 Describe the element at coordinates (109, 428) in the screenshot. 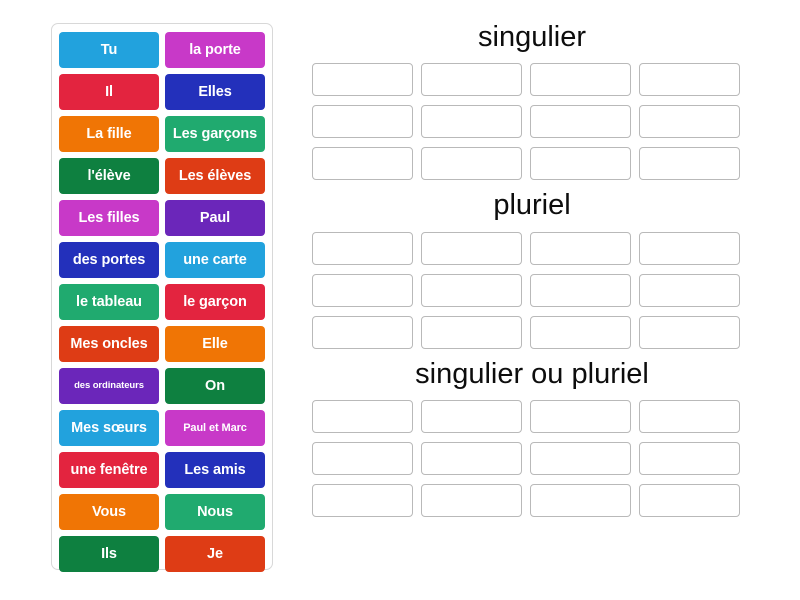

I see `word-tile: Mes sœurs` at that location.